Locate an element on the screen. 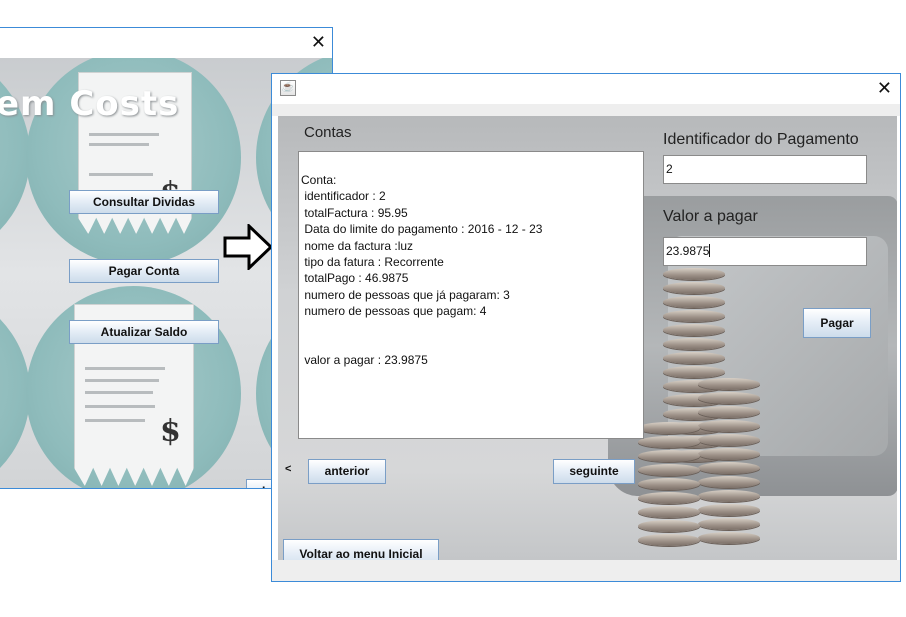 The image size is (906, 617). contas-titlebar: ☕ ✕ is located at coordinates (586, 89).